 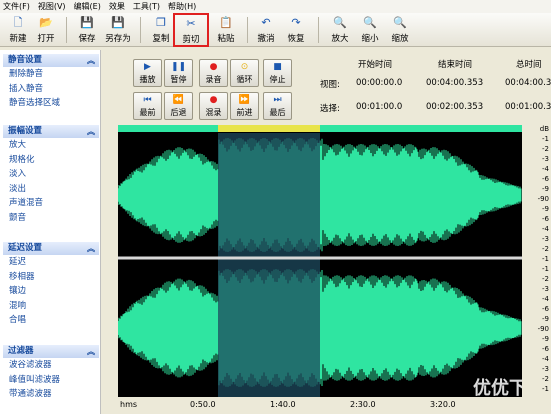 What do you see at coordinates (51, 277) in the screenshot?
I see `sidebar-item: 移相器` at bounding box center [51, 277].